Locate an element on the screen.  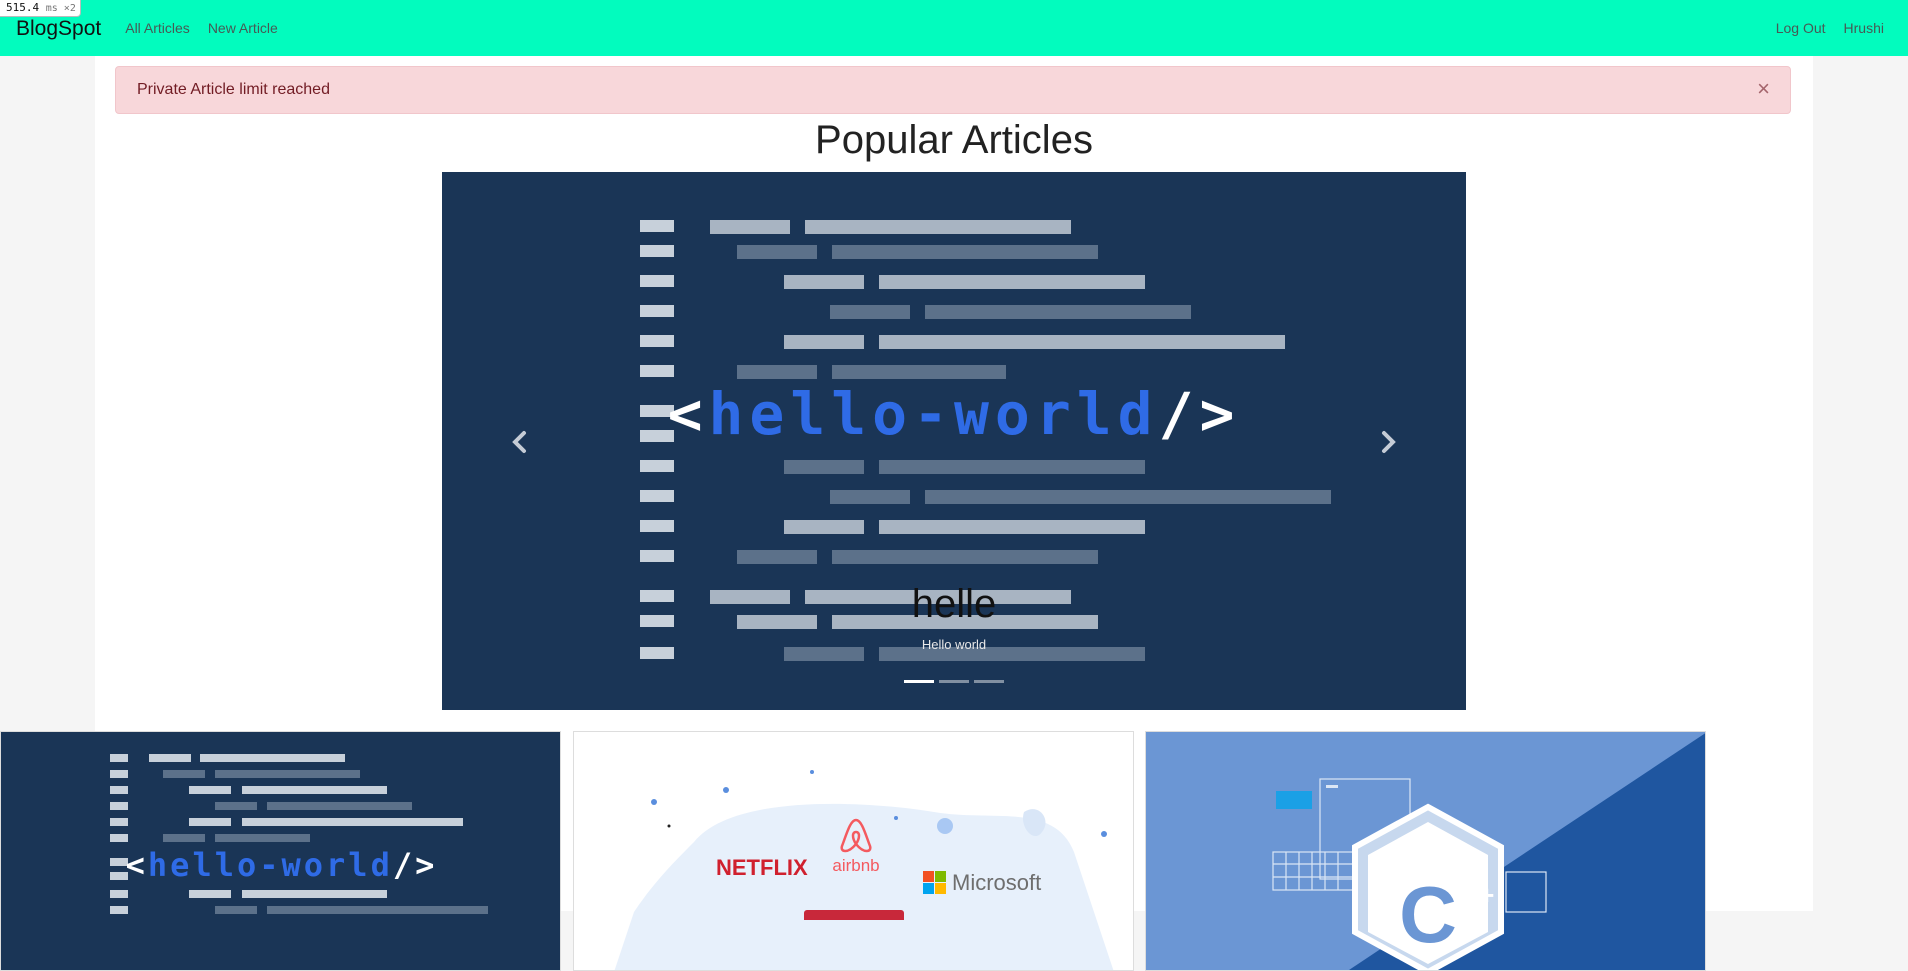
caption-subtitle: Hello world is located at coordinates (954, 644).